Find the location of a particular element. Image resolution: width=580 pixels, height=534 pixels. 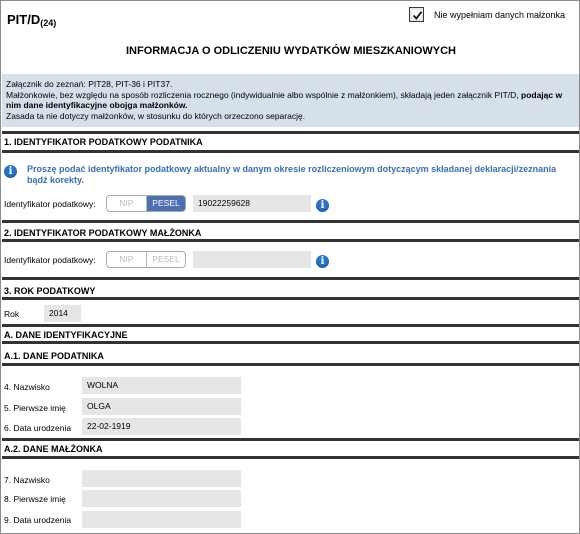

section-1-title: 1. IDENTYFIKATOR PODATKOWY PODATNIKA is located at coordinates (103, 142).